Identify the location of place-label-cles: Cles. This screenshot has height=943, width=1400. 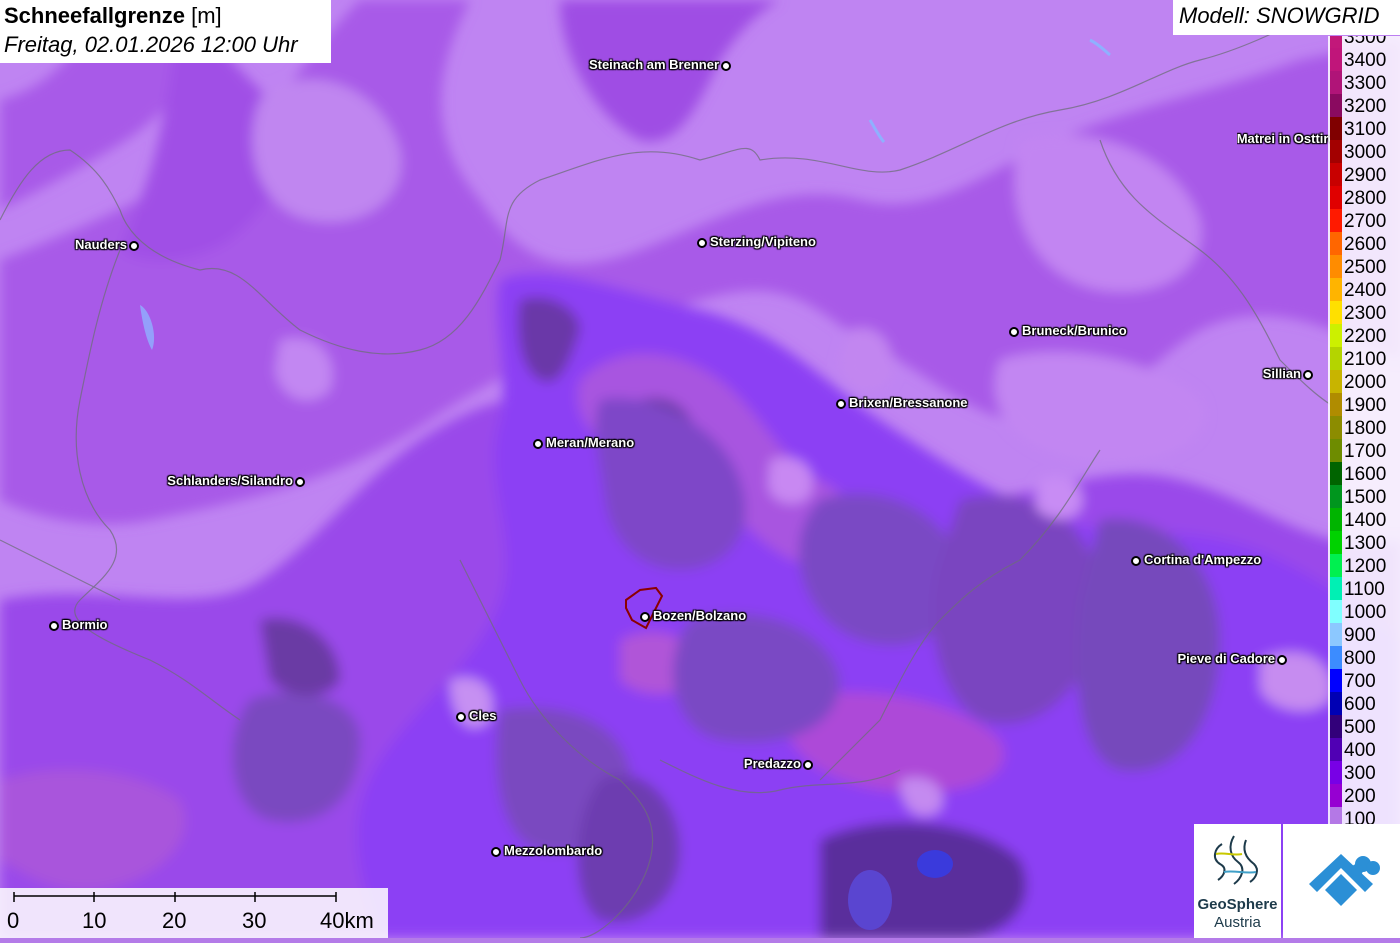
(483, 715).